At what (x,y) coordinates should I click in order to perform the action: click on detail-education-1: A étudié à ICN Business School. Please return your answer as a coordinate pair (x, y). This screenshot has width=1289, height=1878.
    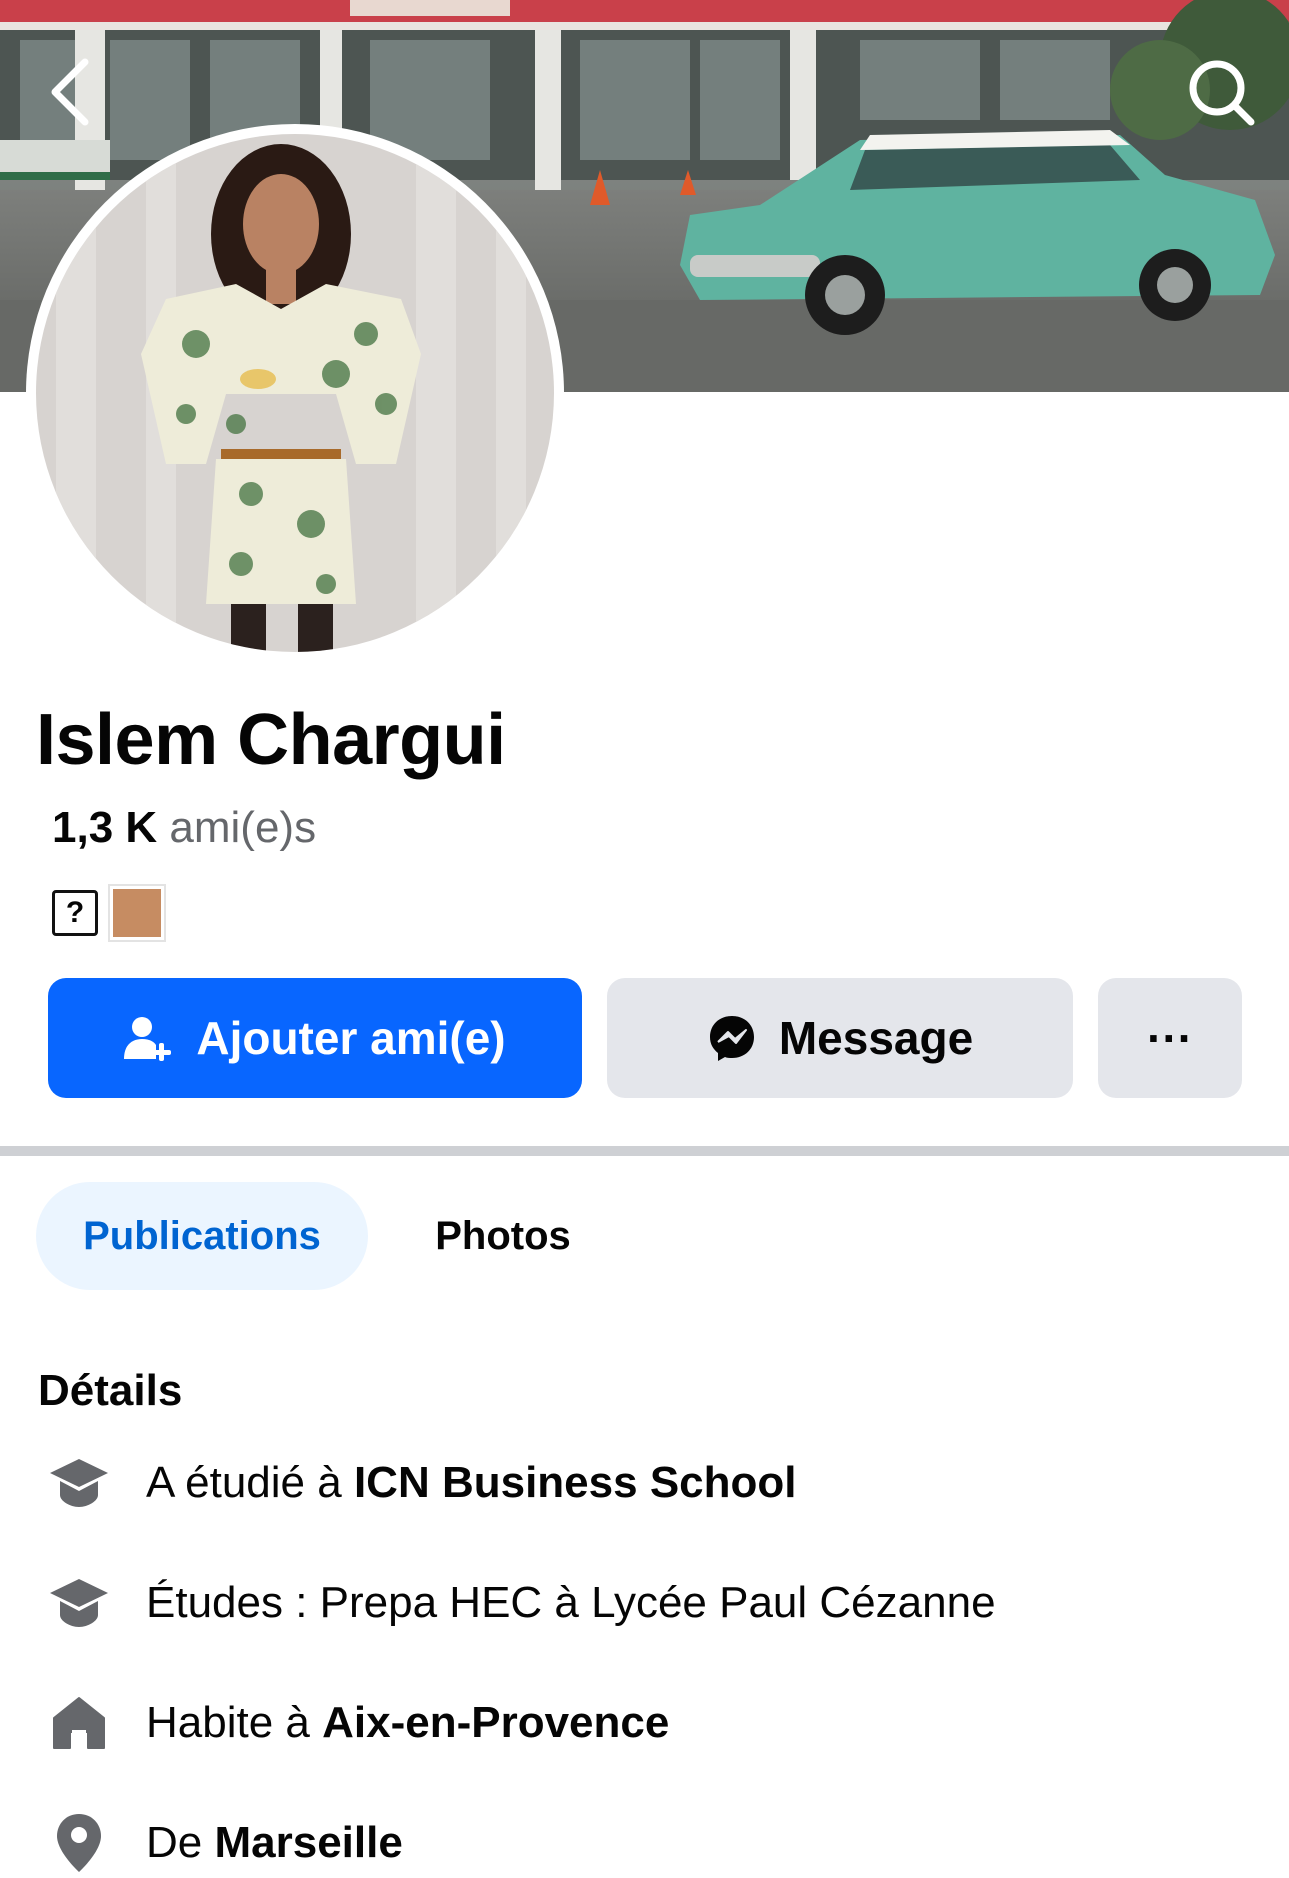
    Looking at the image, I should click on (421, 1483).